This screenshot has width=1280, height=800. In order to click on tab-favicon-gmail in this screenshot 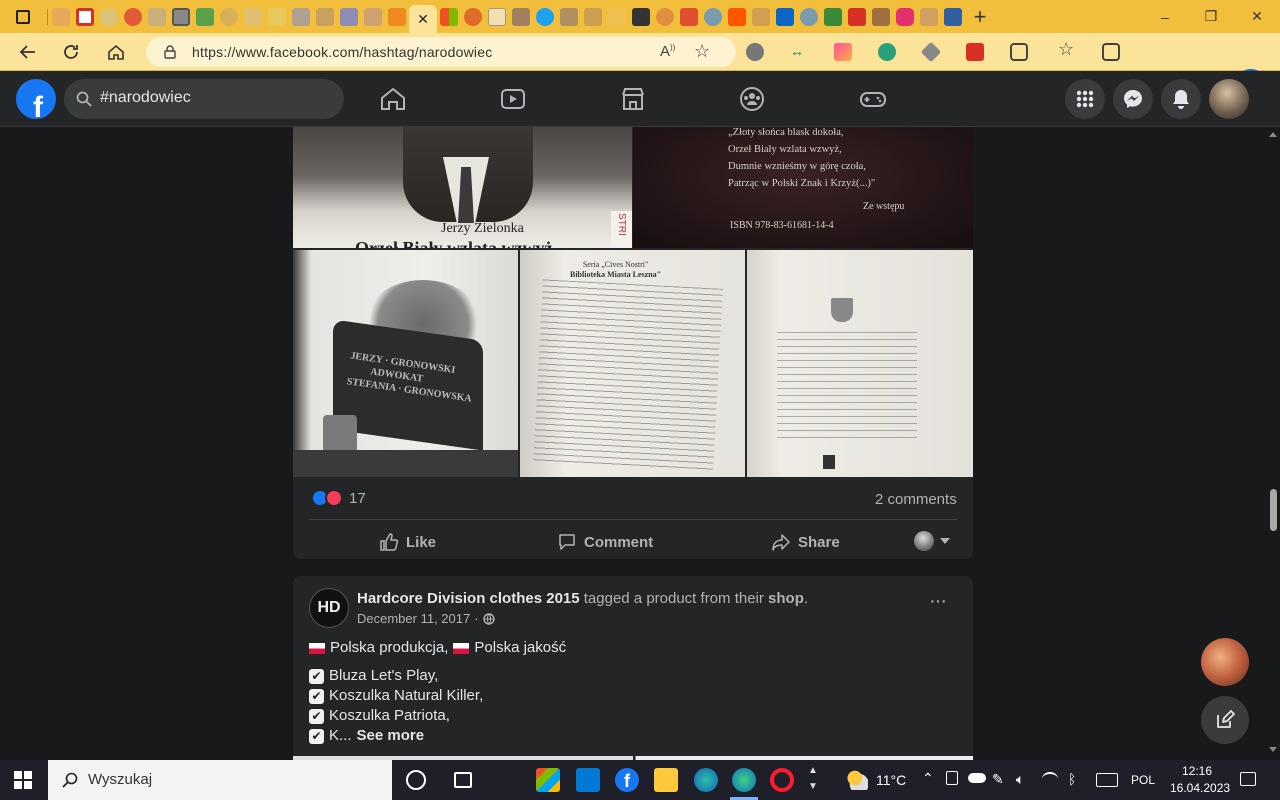, I will do `click(85, 16)`.